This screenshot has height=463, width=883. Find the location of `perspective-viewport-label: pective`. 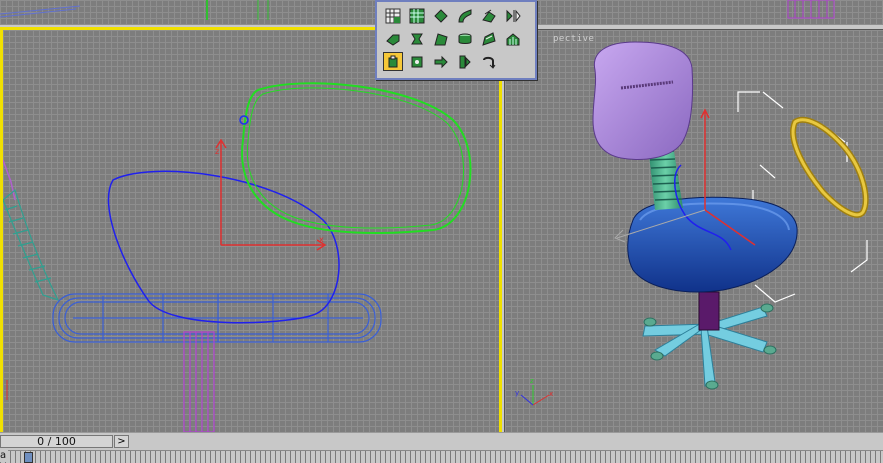

perspective-viewport-label: pective is located at coordinates (573, 39).